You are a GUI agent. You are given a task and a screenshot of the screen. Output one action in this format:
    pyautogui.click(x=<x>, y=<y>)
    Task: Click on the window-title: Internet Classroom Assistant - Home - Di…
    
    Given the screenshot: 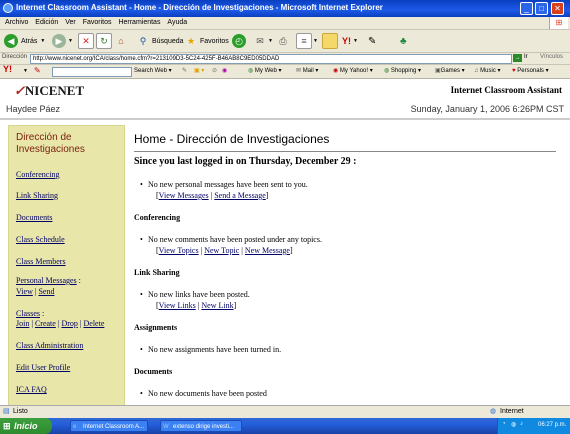 What is the action you would take?
    pyautogui.click(x=199, y=7)
    